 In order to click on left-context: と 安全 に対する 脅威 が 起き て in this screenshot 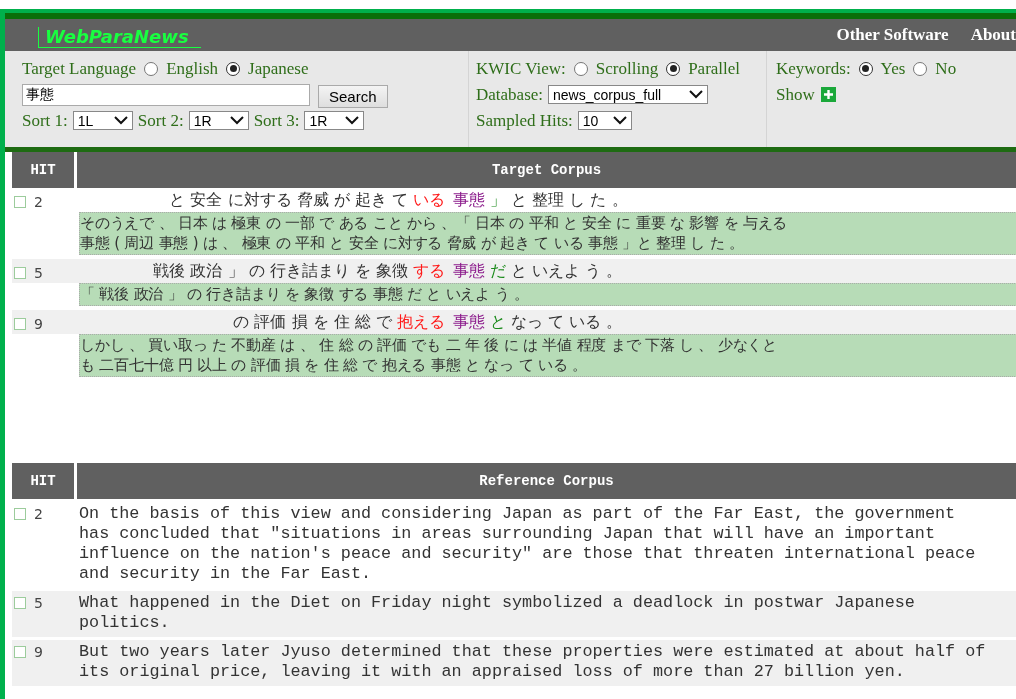, I will do `click(288, 199)`.